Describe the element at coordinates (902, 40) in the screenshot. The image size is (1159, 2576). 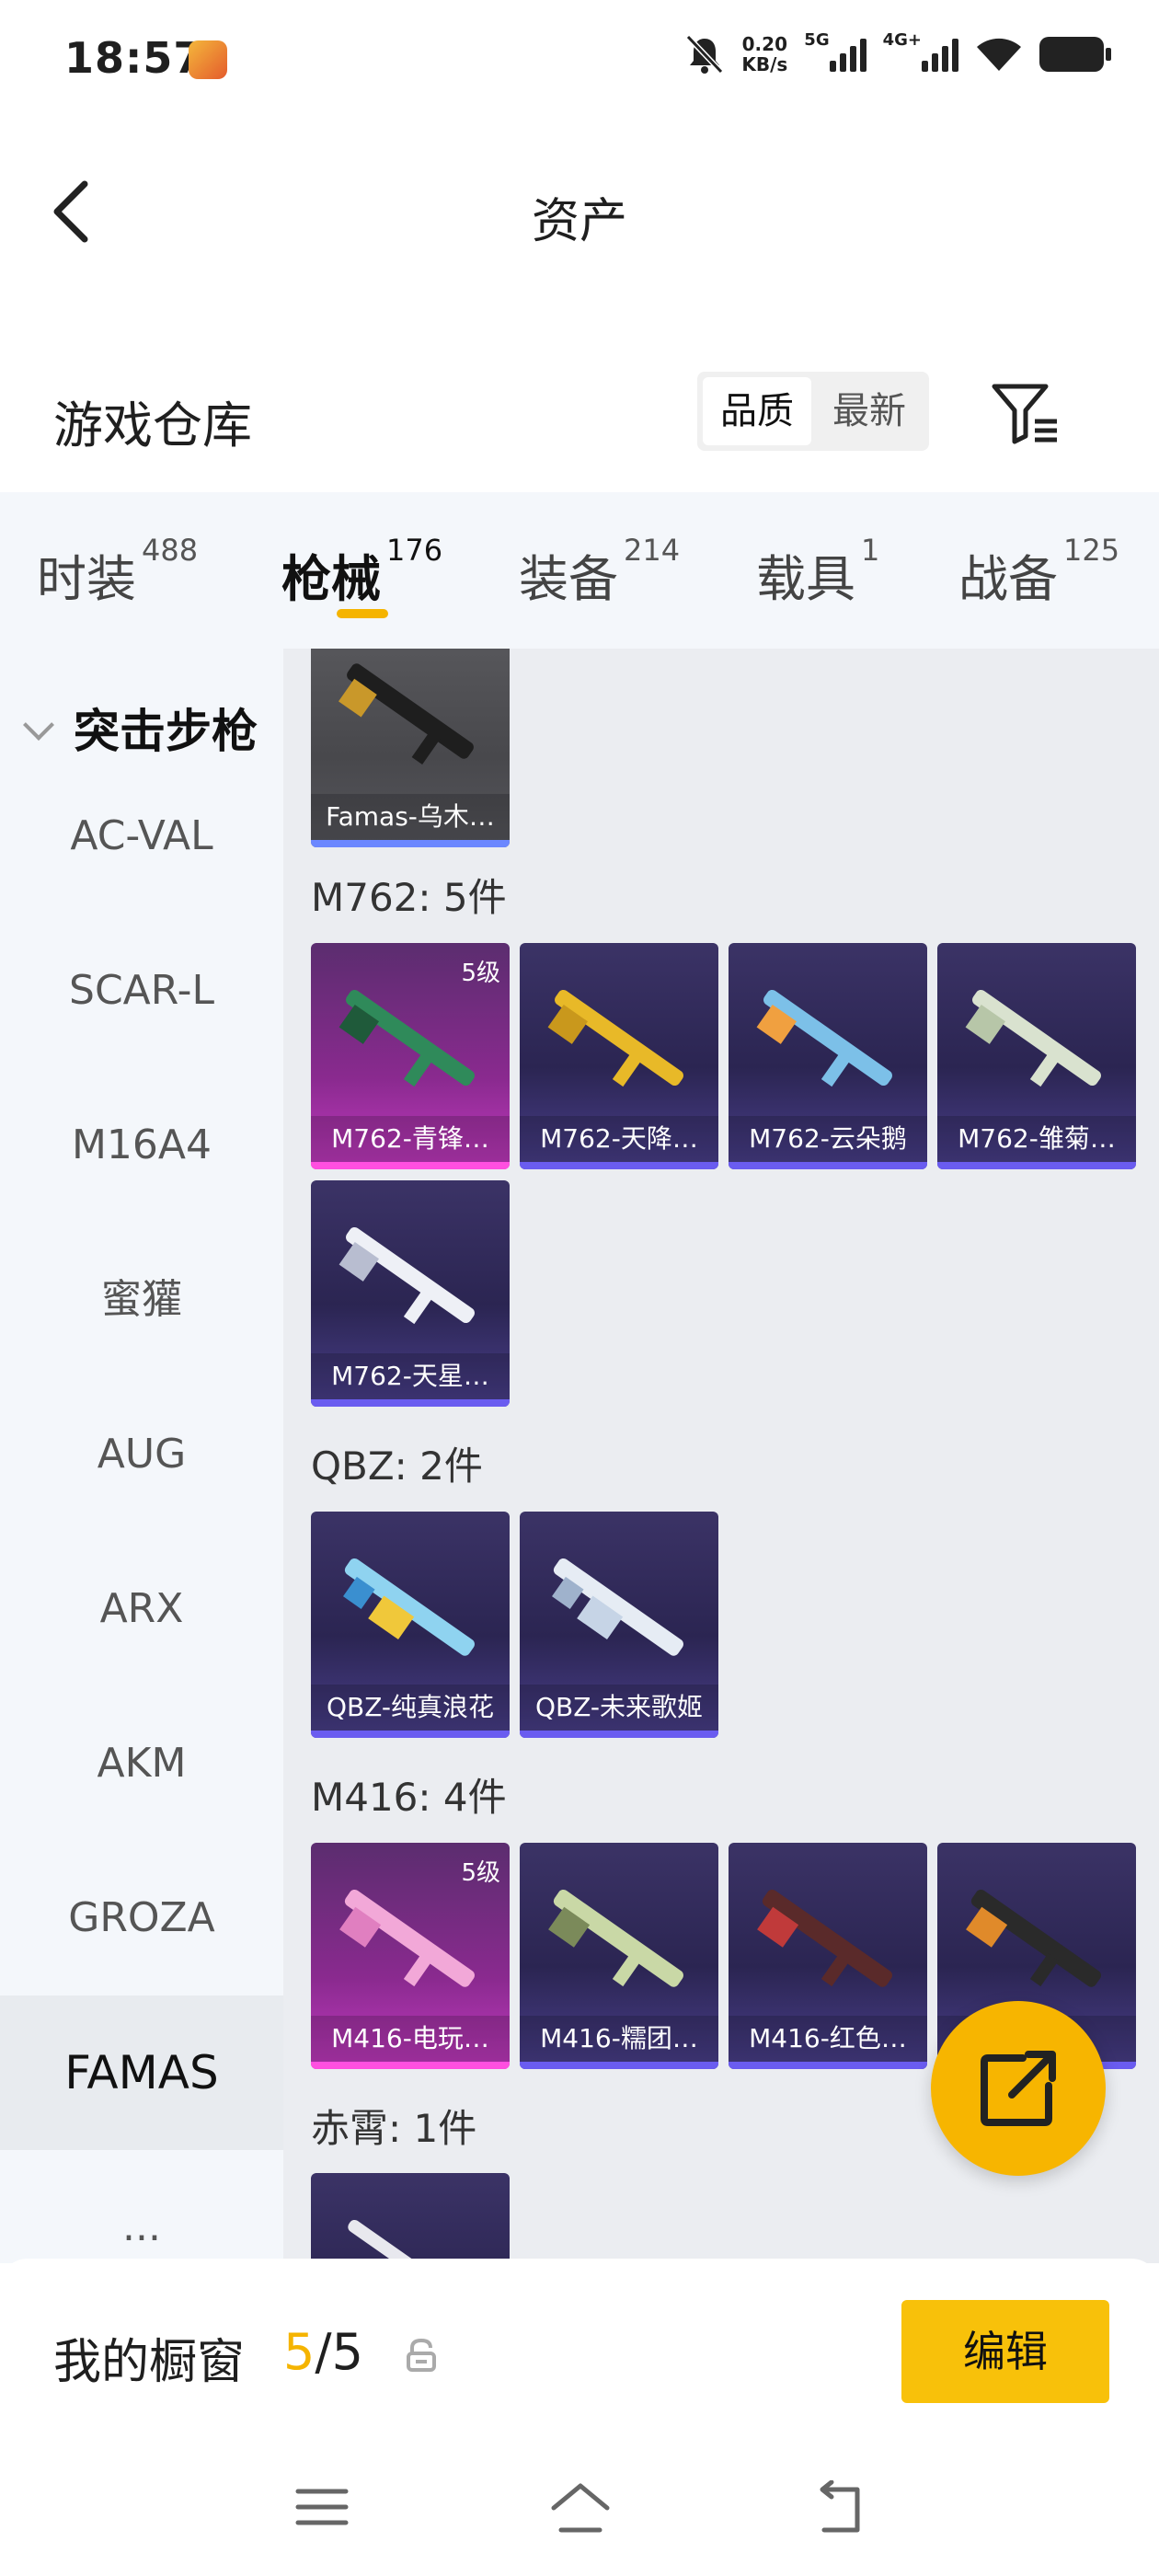
I see `signal-4g-label: 4G+` at that location.